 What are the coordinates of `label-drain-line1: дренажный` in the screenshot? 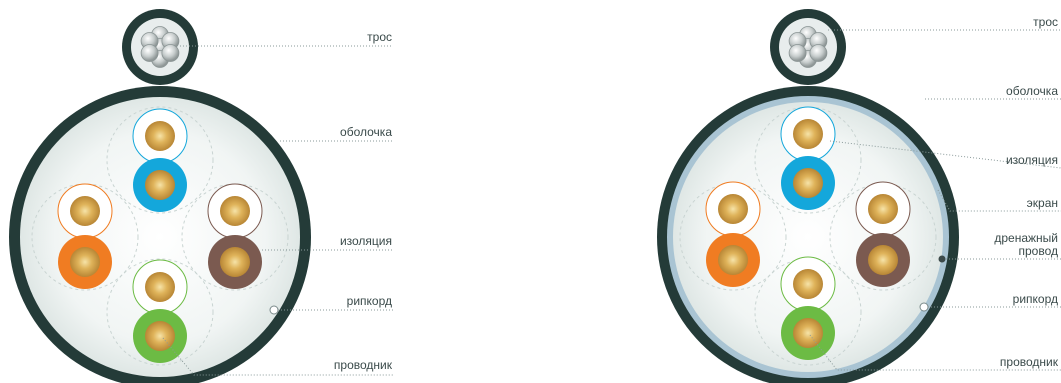 It's located at (1026, 238).